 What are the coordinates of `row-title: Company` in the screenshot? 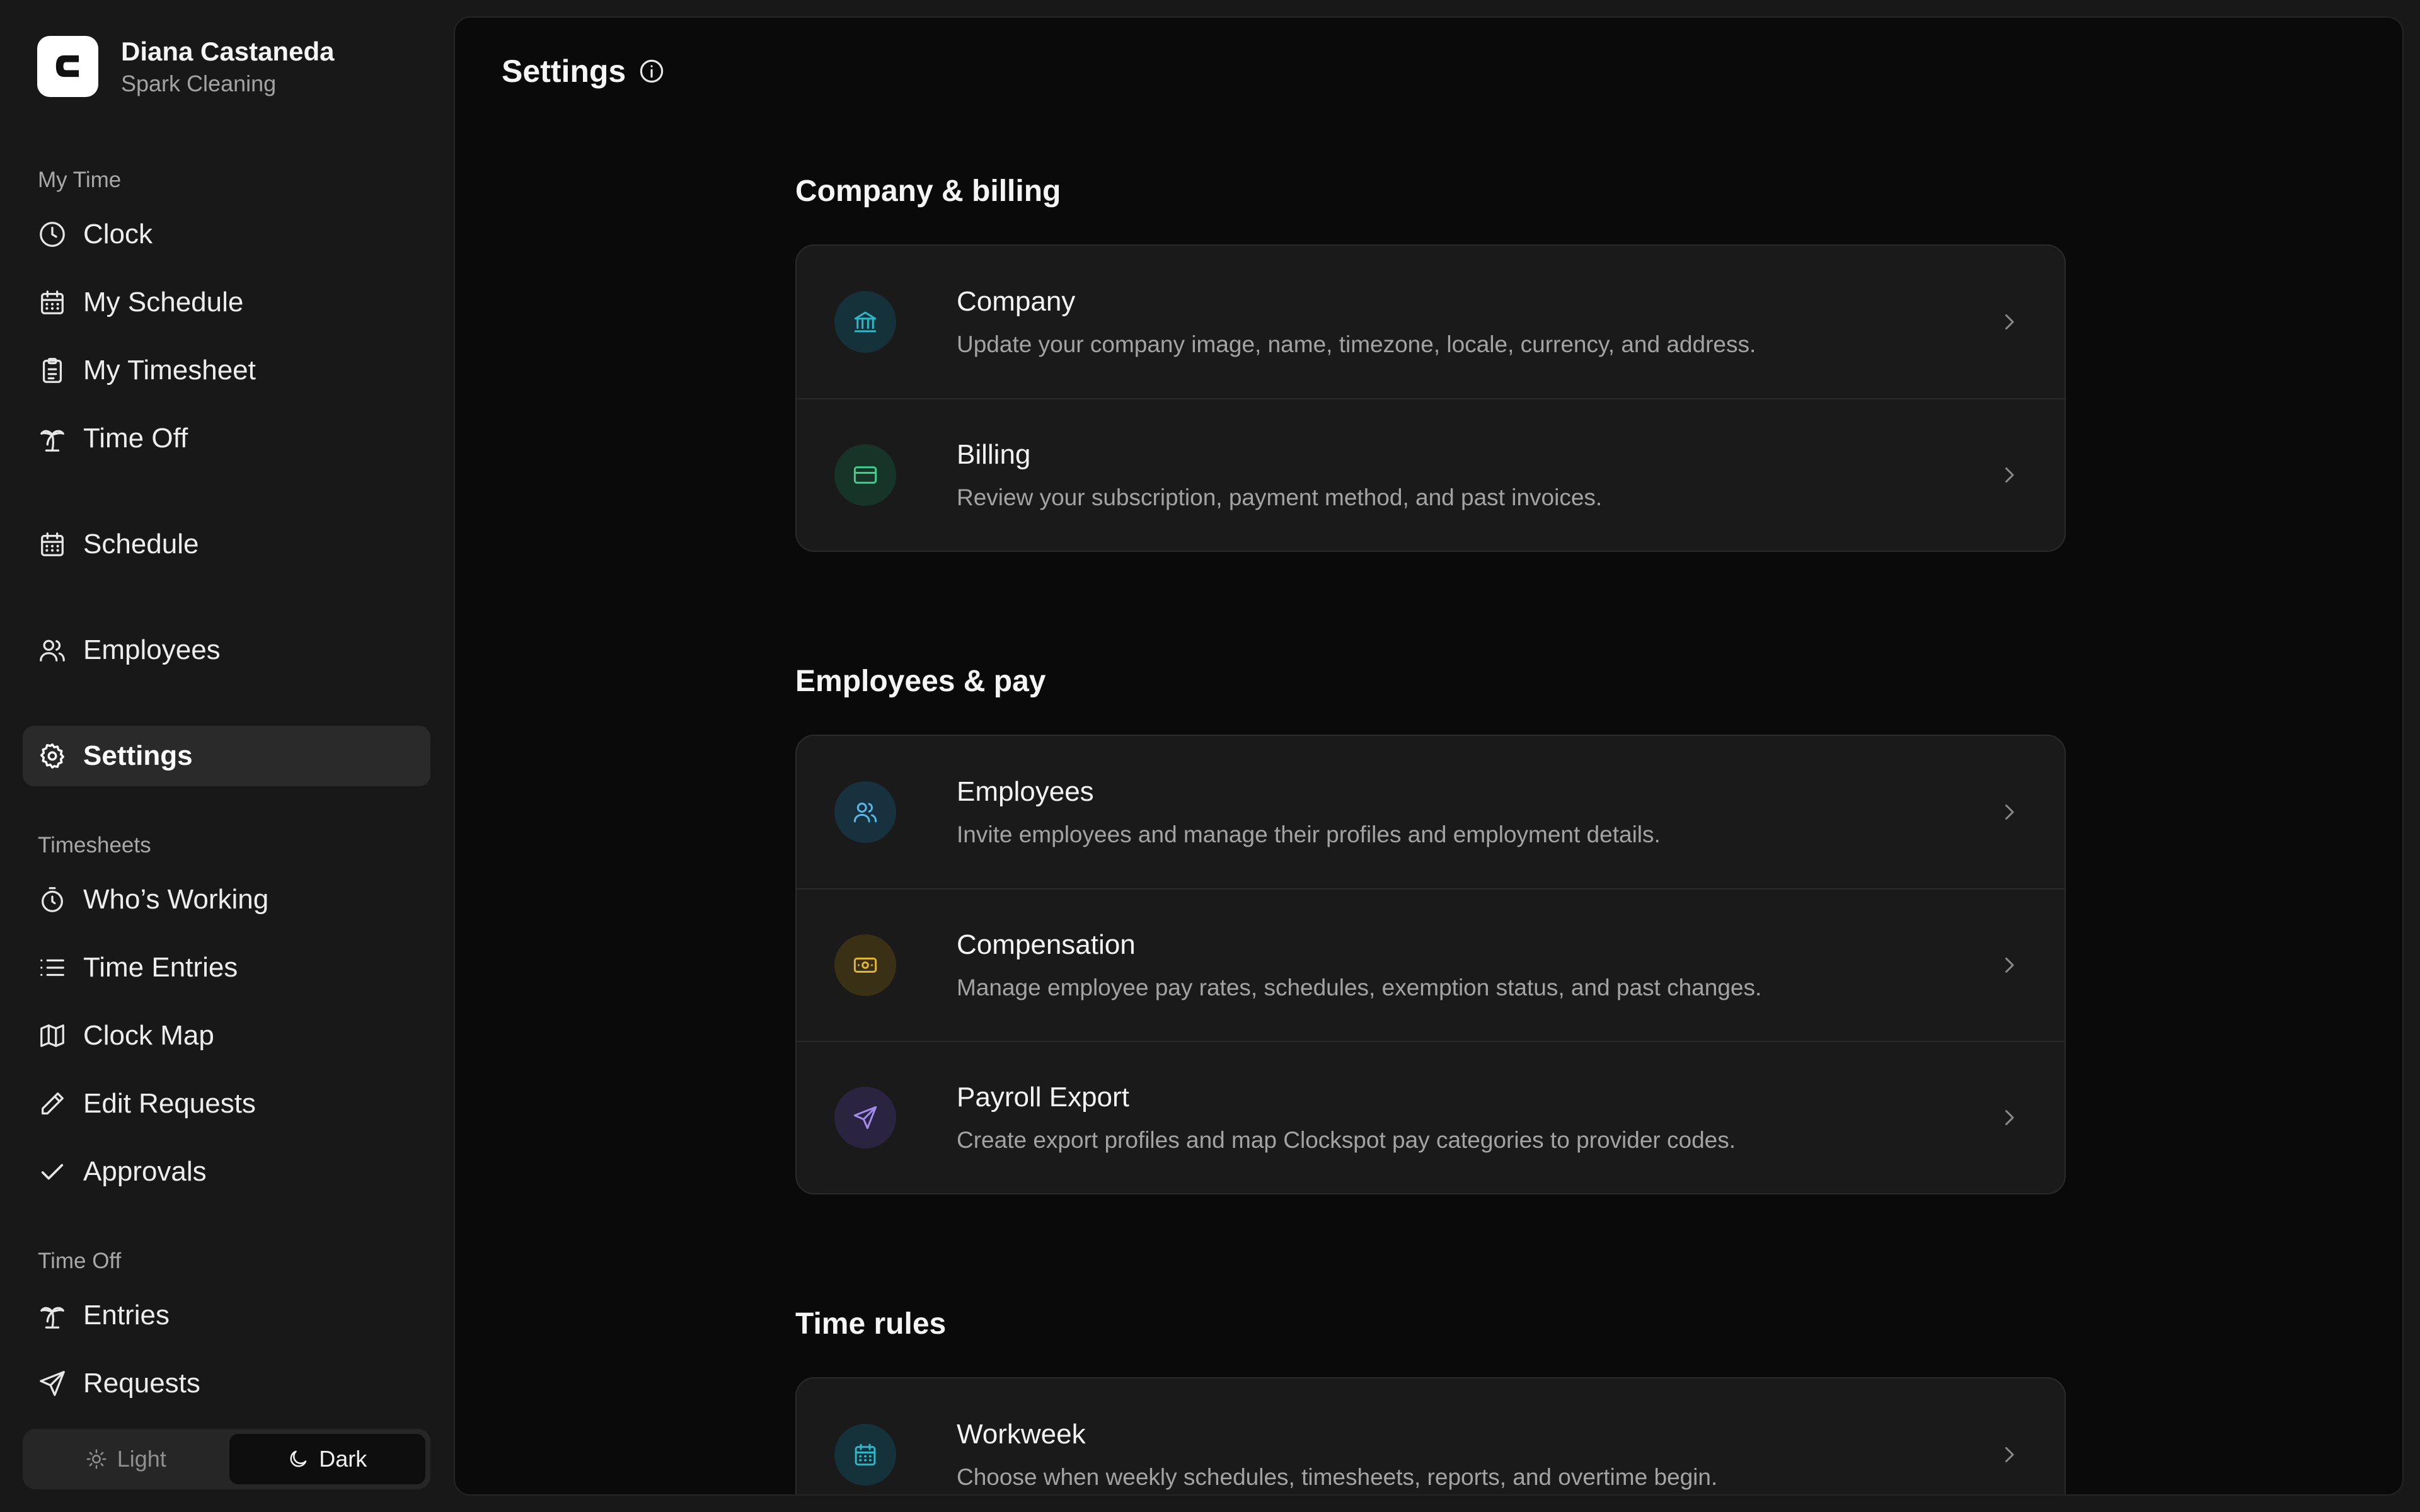 It's located at (1017, 301).